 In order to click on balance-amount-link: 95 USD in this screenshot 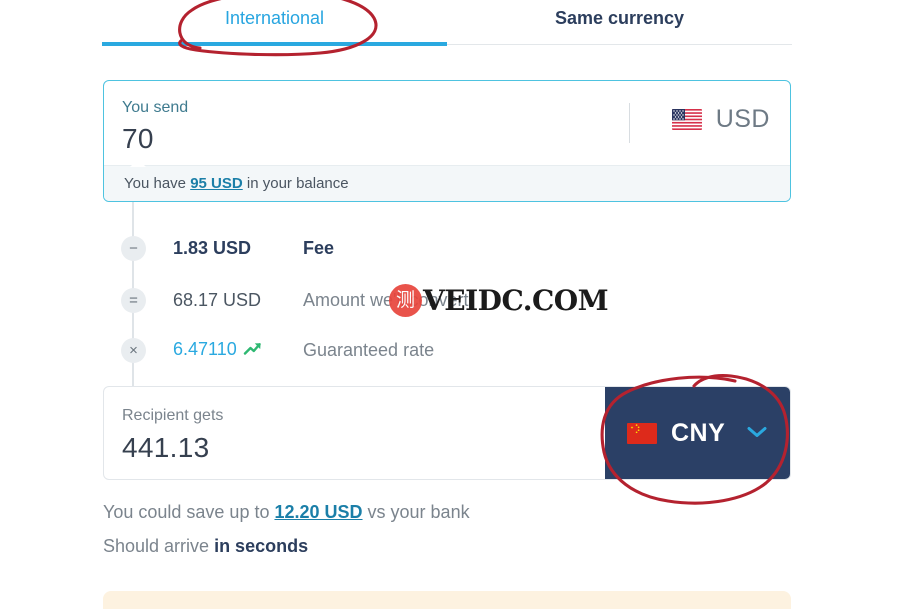, I will do `click(216, 183)`.